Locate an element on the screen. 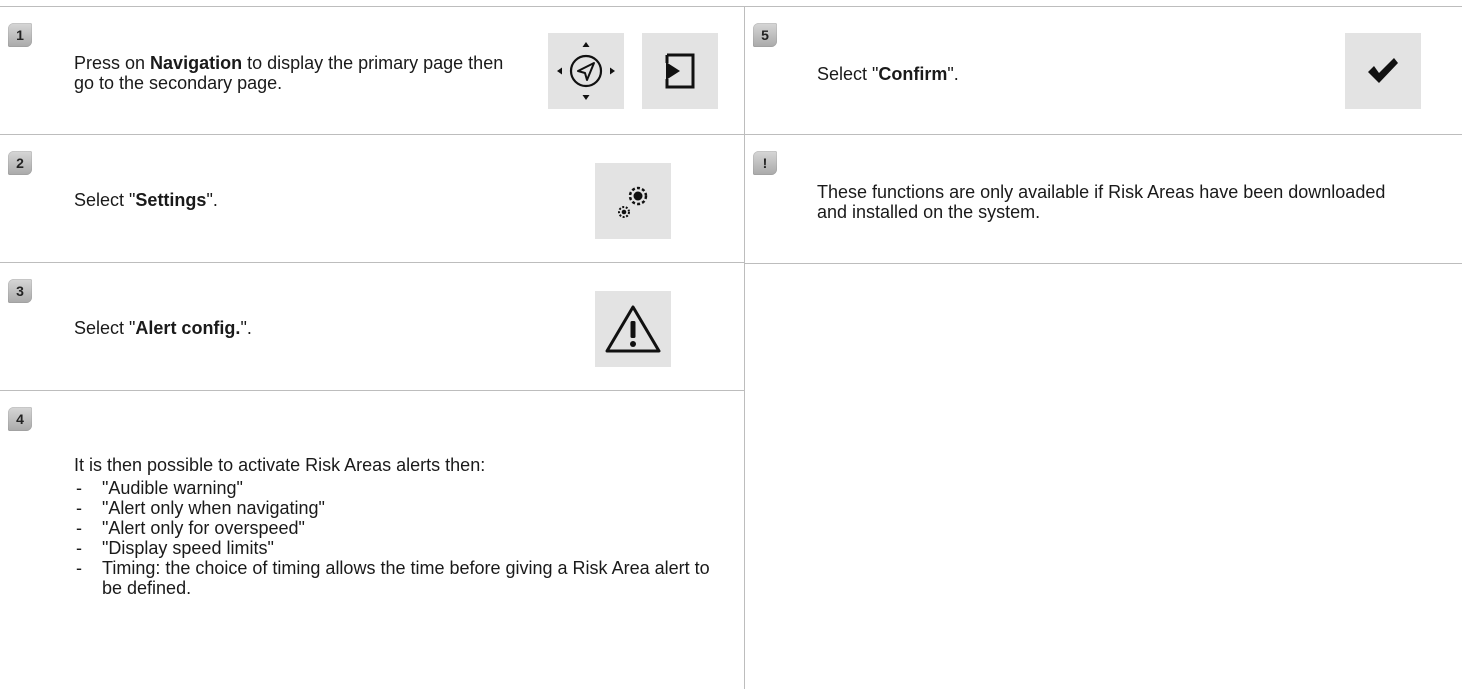  settings-gears-icon is located at coordinates (633, 201).